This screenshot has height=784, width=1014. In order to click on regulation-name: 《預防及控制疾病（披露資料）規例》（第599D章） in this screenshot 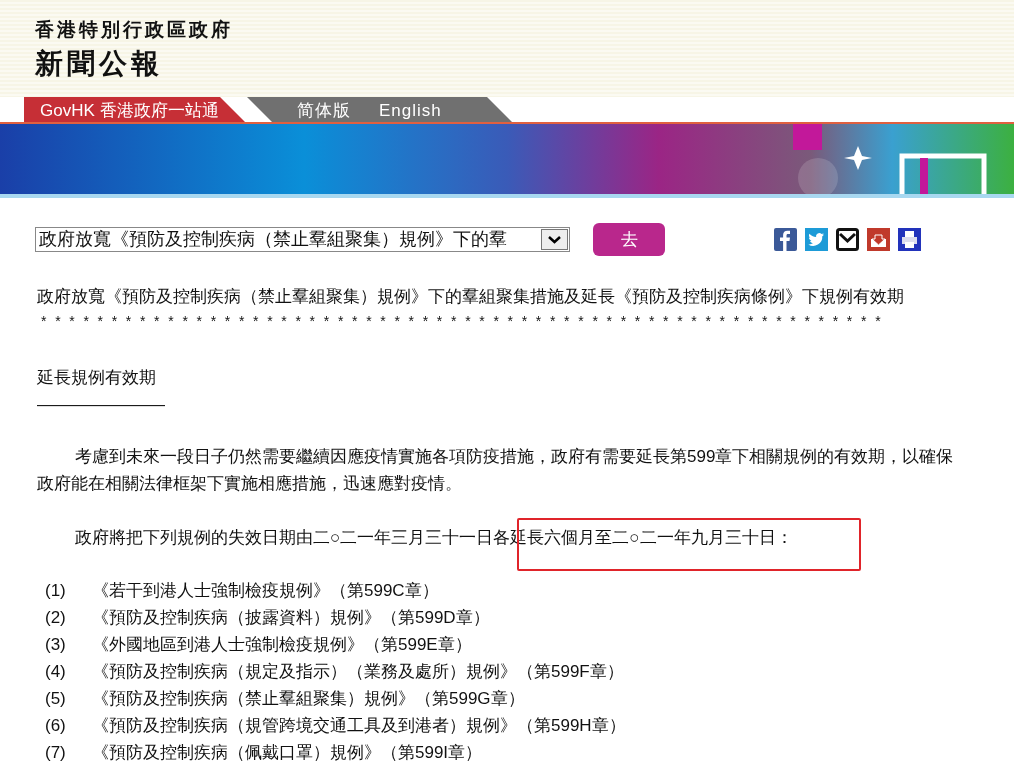, I will do `click(291, 618)`.